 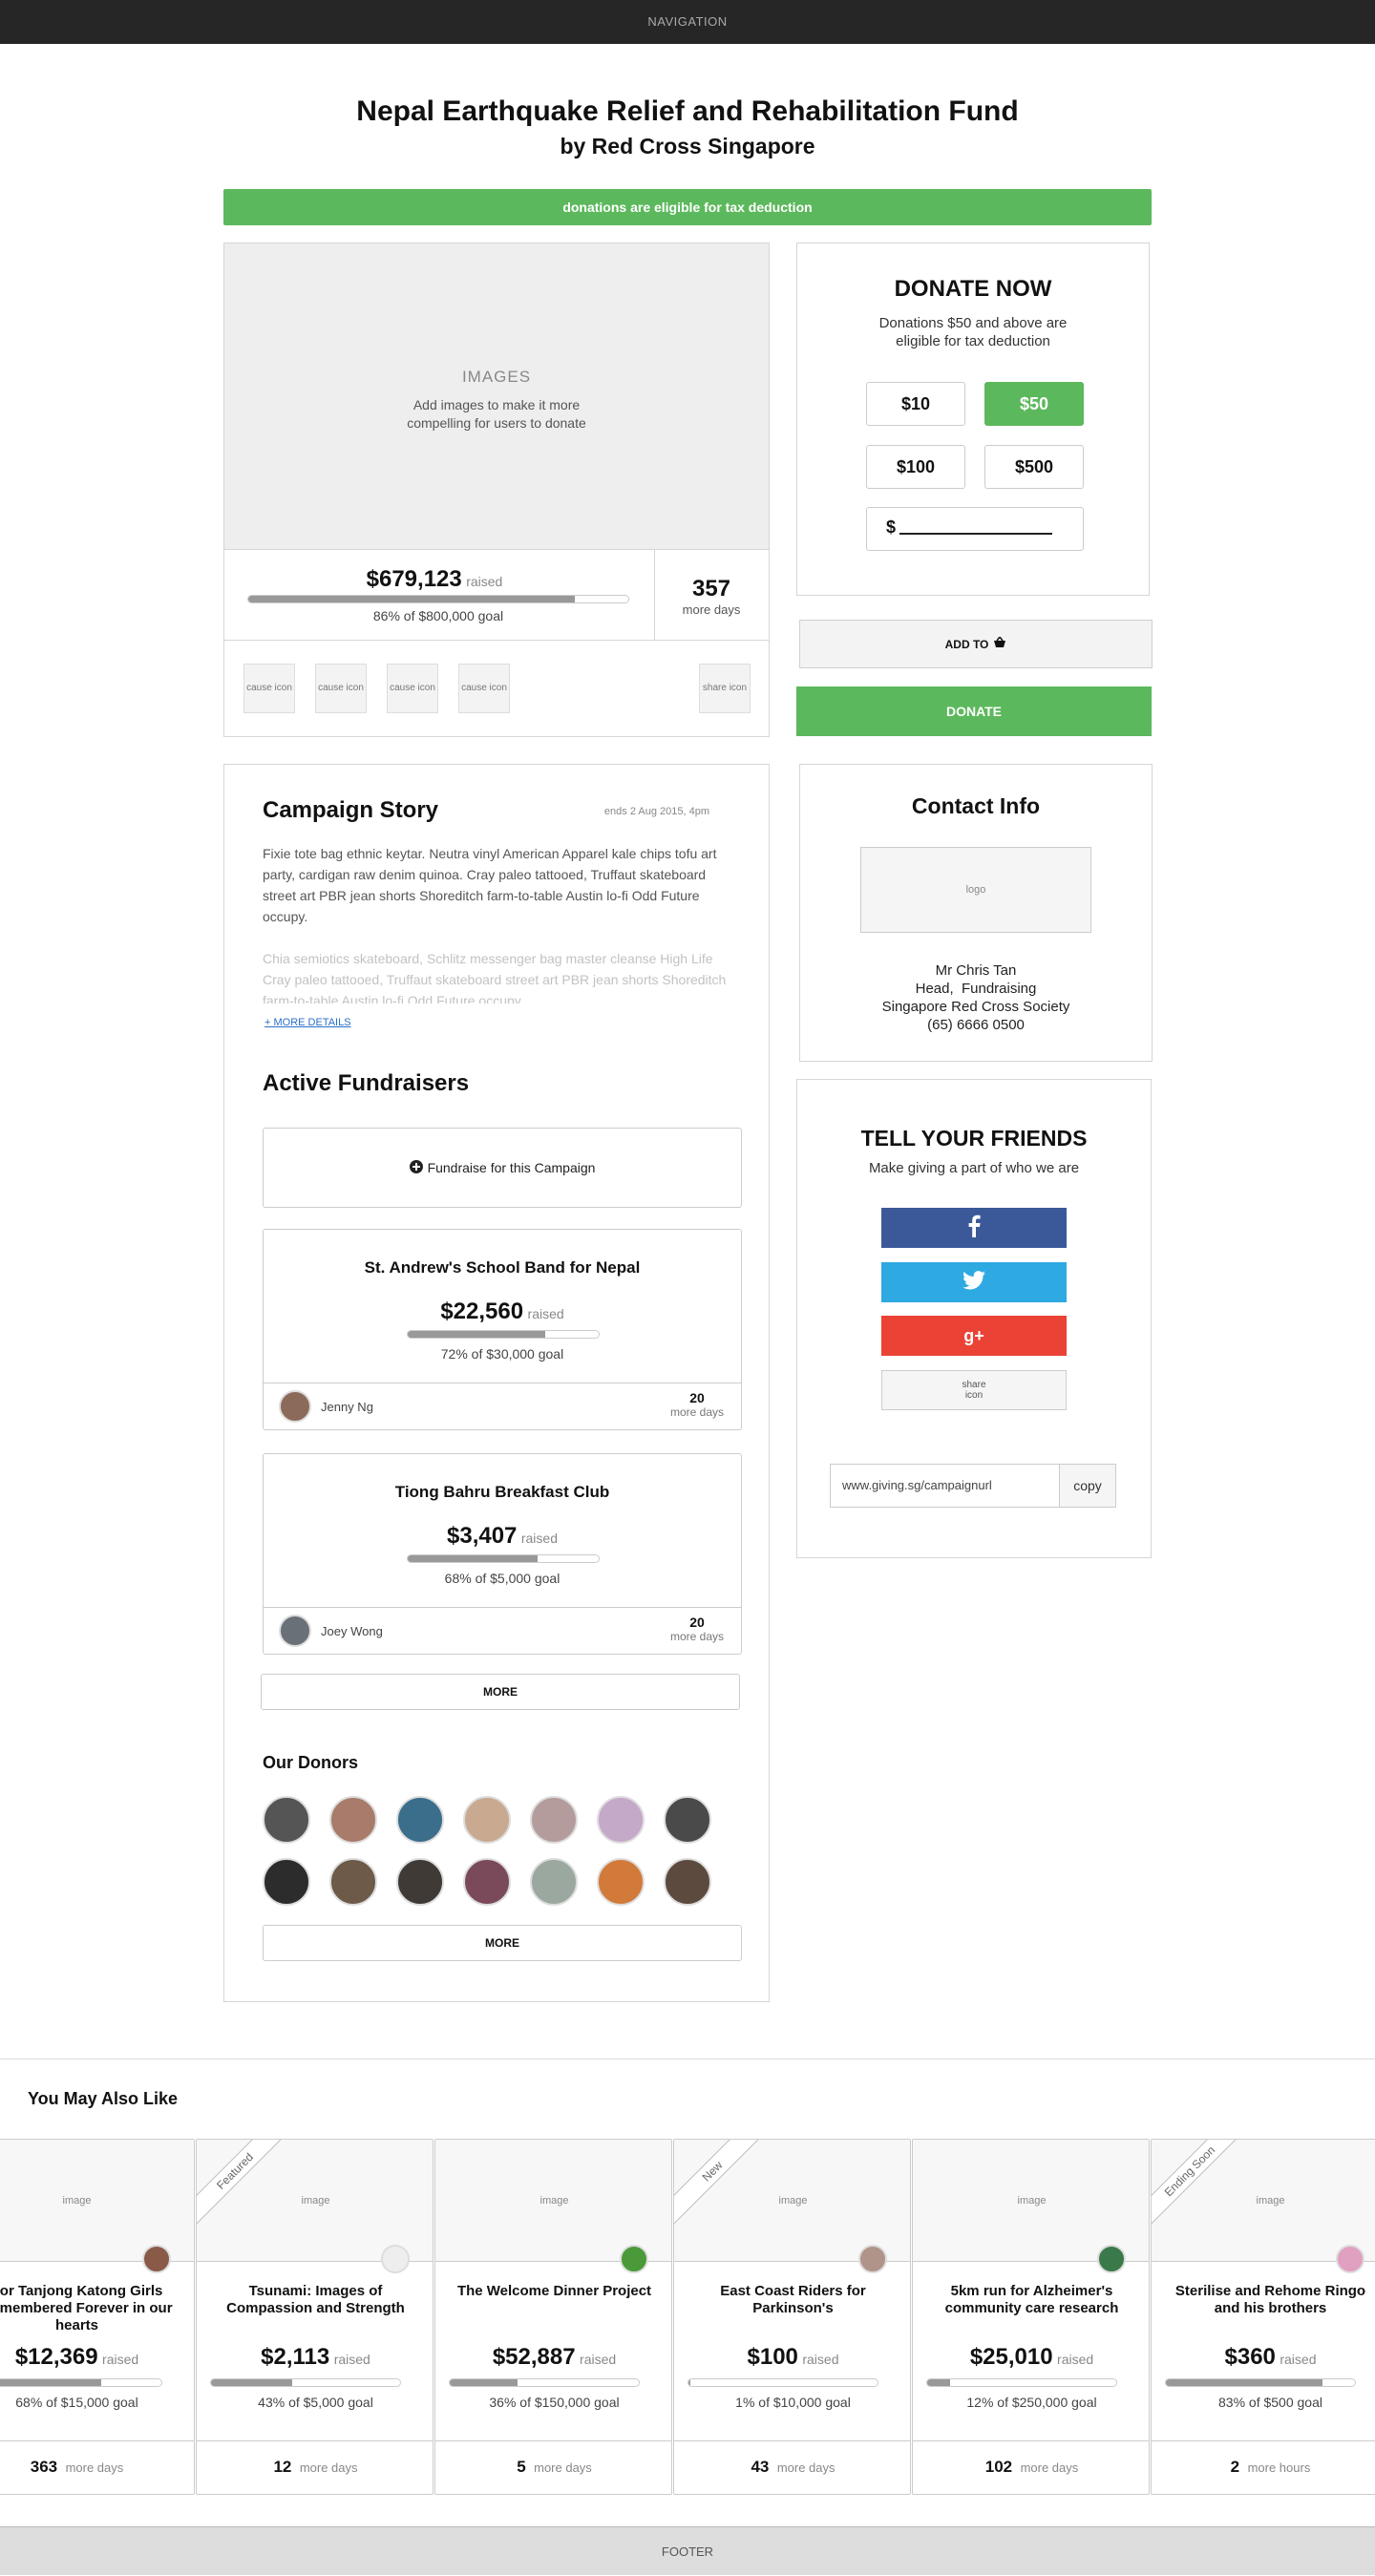 I want to click on related-raised-amount: $2,113, so click(x=296, y=2357).